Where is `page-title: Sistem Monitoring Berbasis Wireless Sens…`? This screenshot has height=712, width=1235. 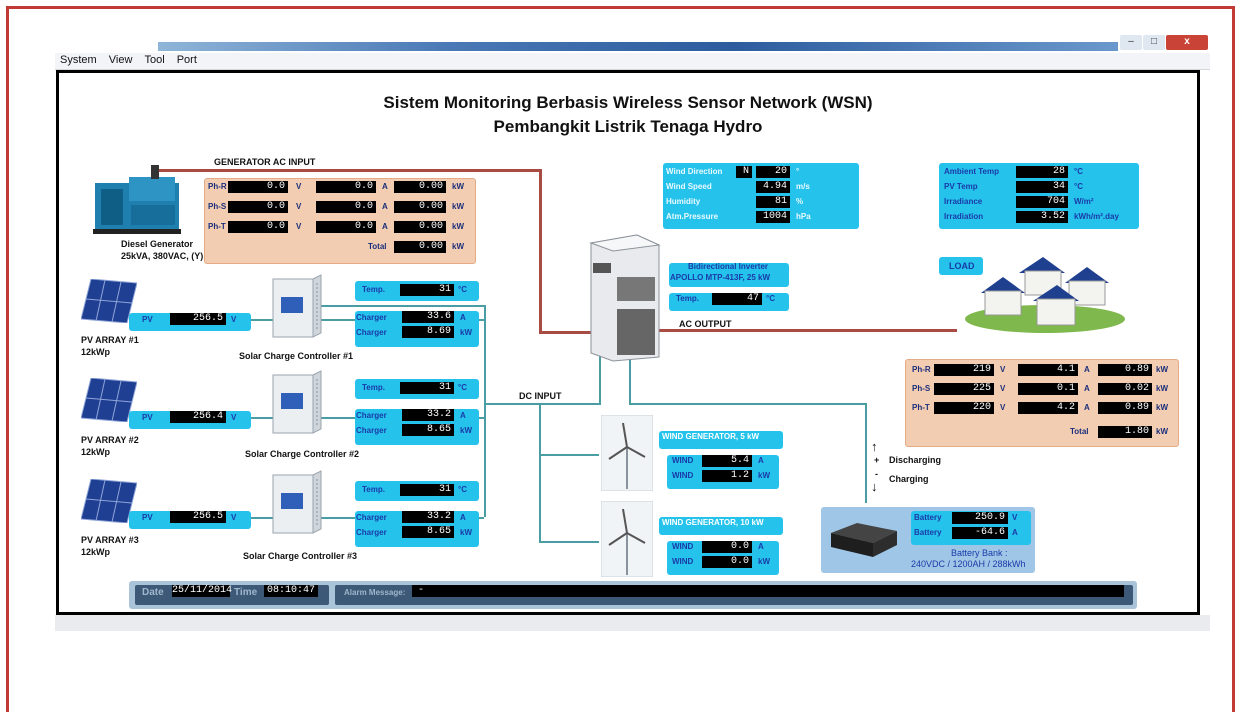
page-title: Sistem Monitoring Berbasis Wireless Sens… is located at coordinates (628, 102).